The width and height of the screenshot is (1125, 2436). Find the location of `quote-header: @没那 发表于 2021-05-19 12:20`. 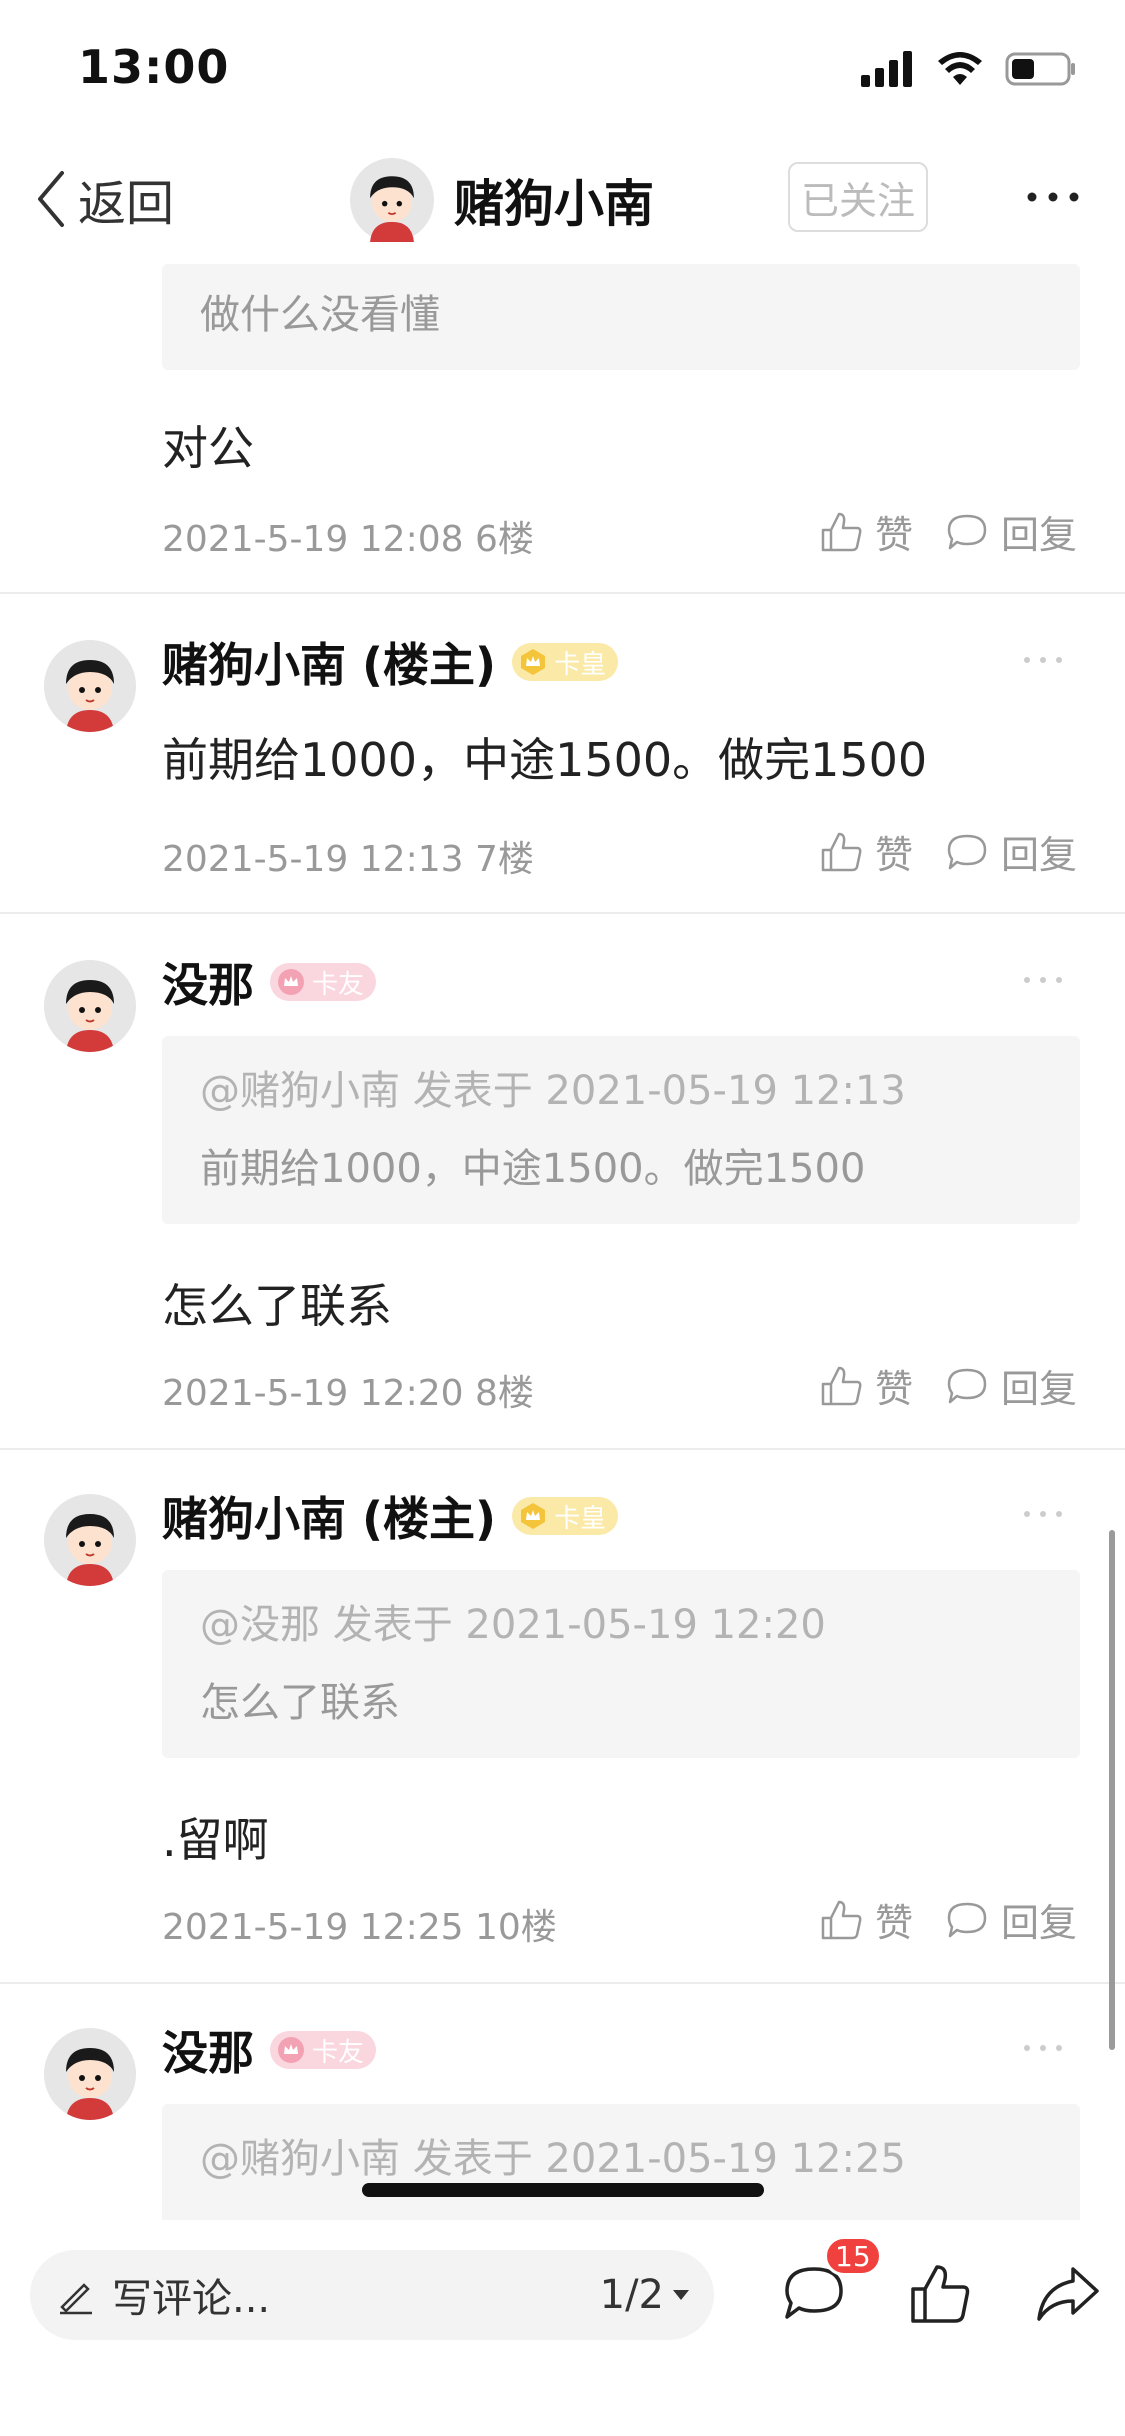

quote-header: @没那 发表于 2021-05-19 12:20 is located at coordinates (513, 1625).